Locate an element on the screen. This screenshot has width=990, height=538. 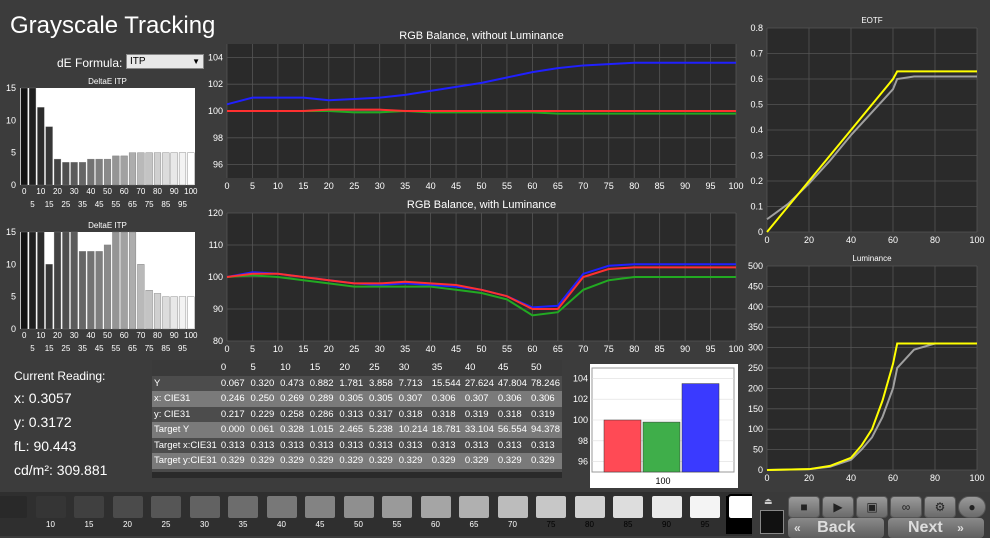
patch-swatch-20: 20 is located at coordinates (128, 515).